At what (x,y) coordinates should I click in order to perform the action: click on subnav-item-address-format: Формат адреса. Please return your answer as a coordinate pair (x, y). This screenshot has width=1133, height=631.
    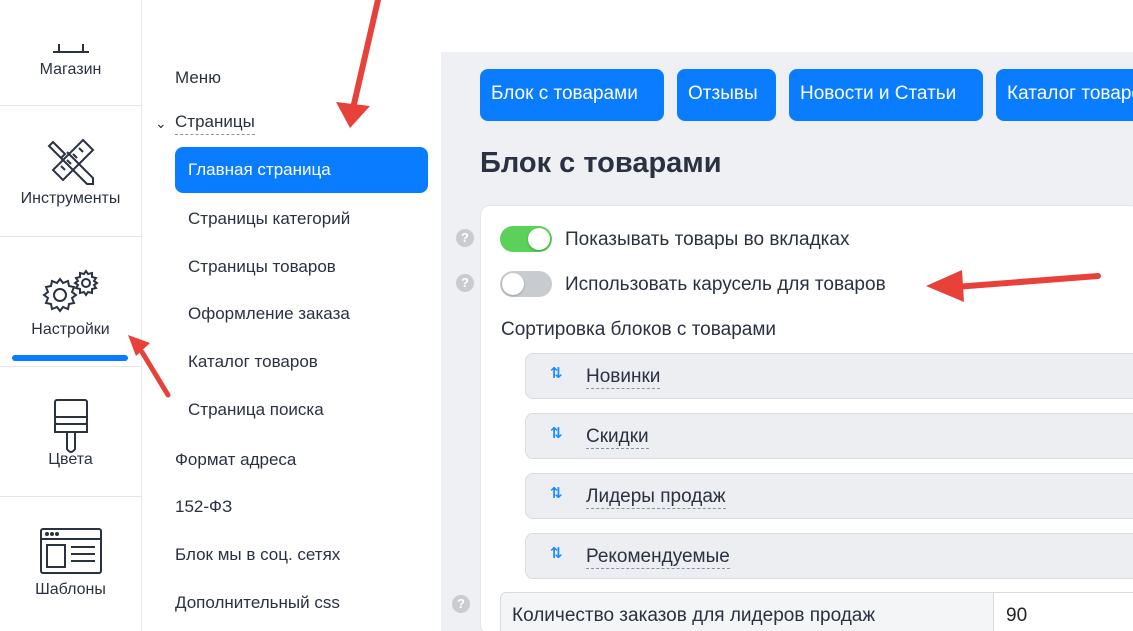
    Looking at the image, I should click on (235, 460).